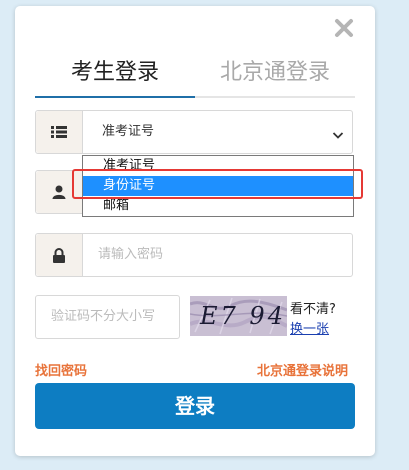 The width and height of the screenshot is (409, 470). Describe the element at coordinates (243, 316) in the screenshot. I see `captcha-image-text: E7 94` at that location.